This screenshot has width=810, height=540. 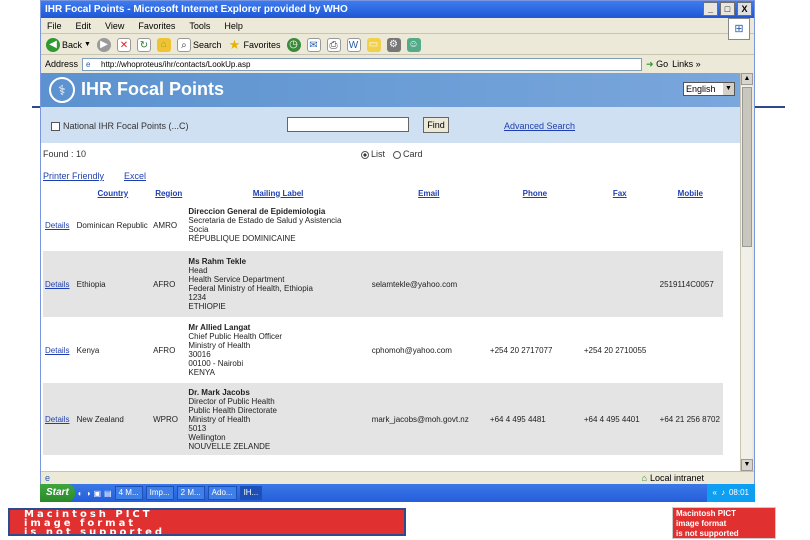 I want to click on favorites-button: ★ Favorites, so click(x=254, y=44).